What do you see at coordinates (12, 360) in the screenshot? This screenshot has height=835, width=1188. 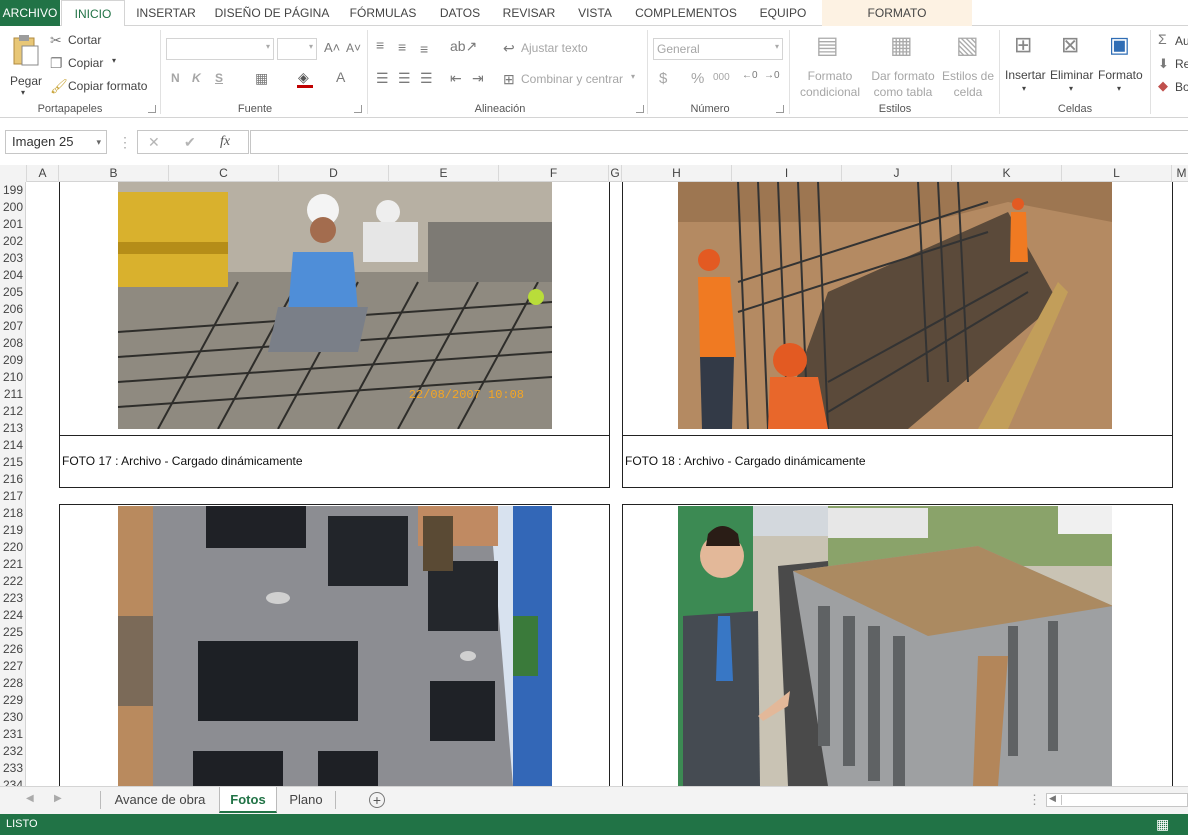 I see `row-header: 209` at bounding box center [12, 360].